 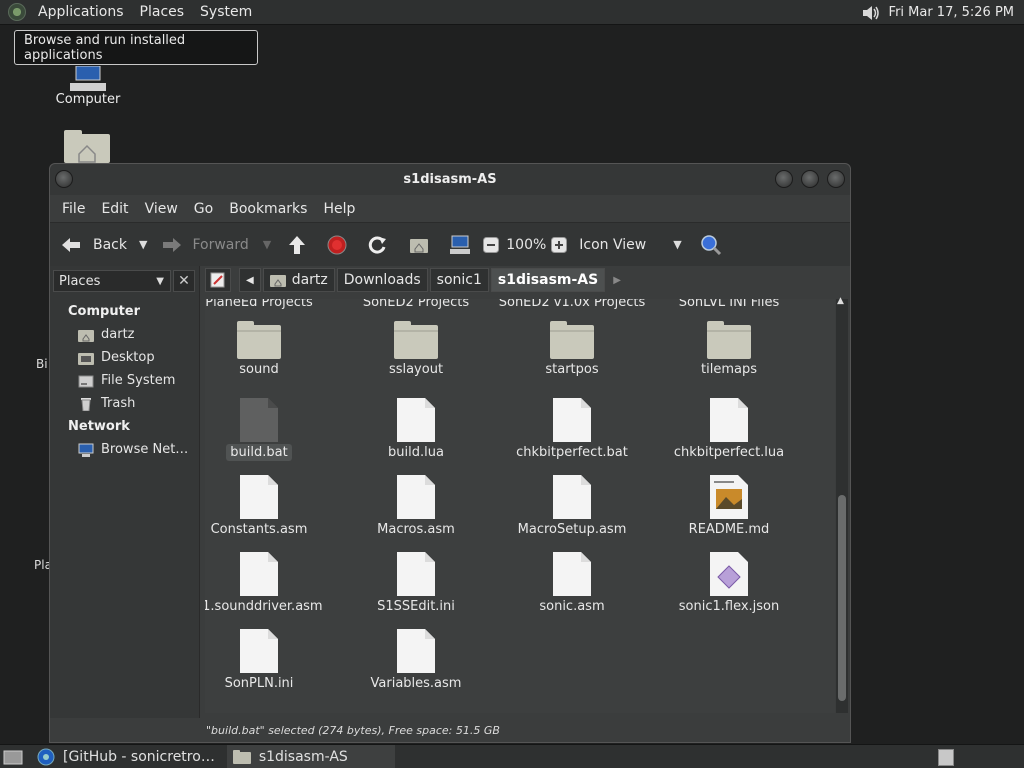 I want to click on reload-icon, so click(x=377, y=245).